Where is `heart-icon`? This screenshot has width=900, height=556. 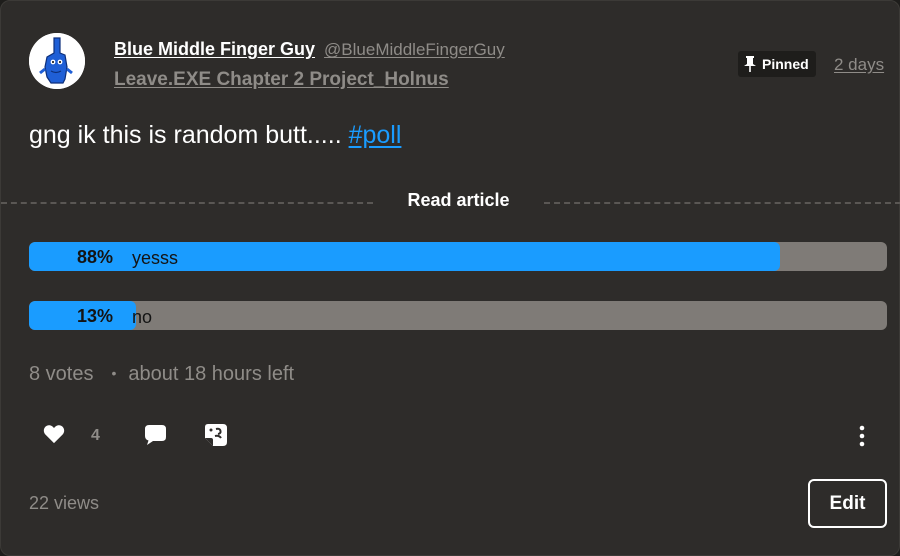
heart-icon is located at coordinates (54, 434).